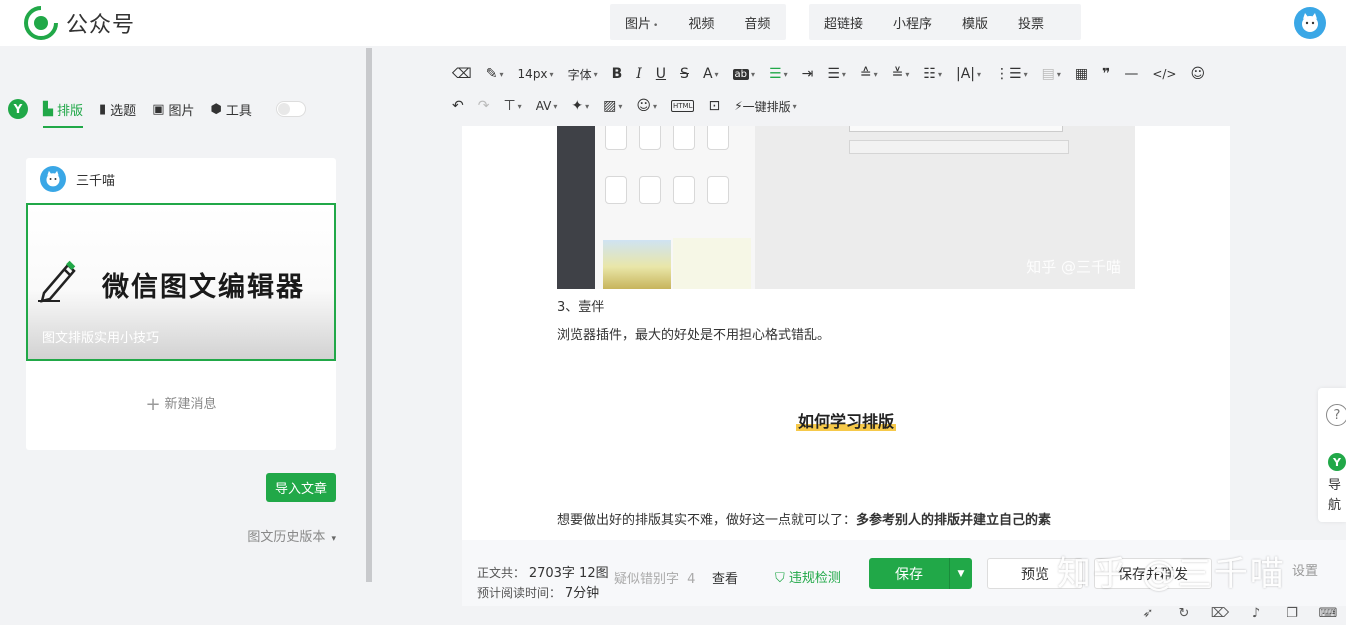 The width and height of the screenshot is (1346, 625). I want to click on bold-icon: B, so click(617, 74).